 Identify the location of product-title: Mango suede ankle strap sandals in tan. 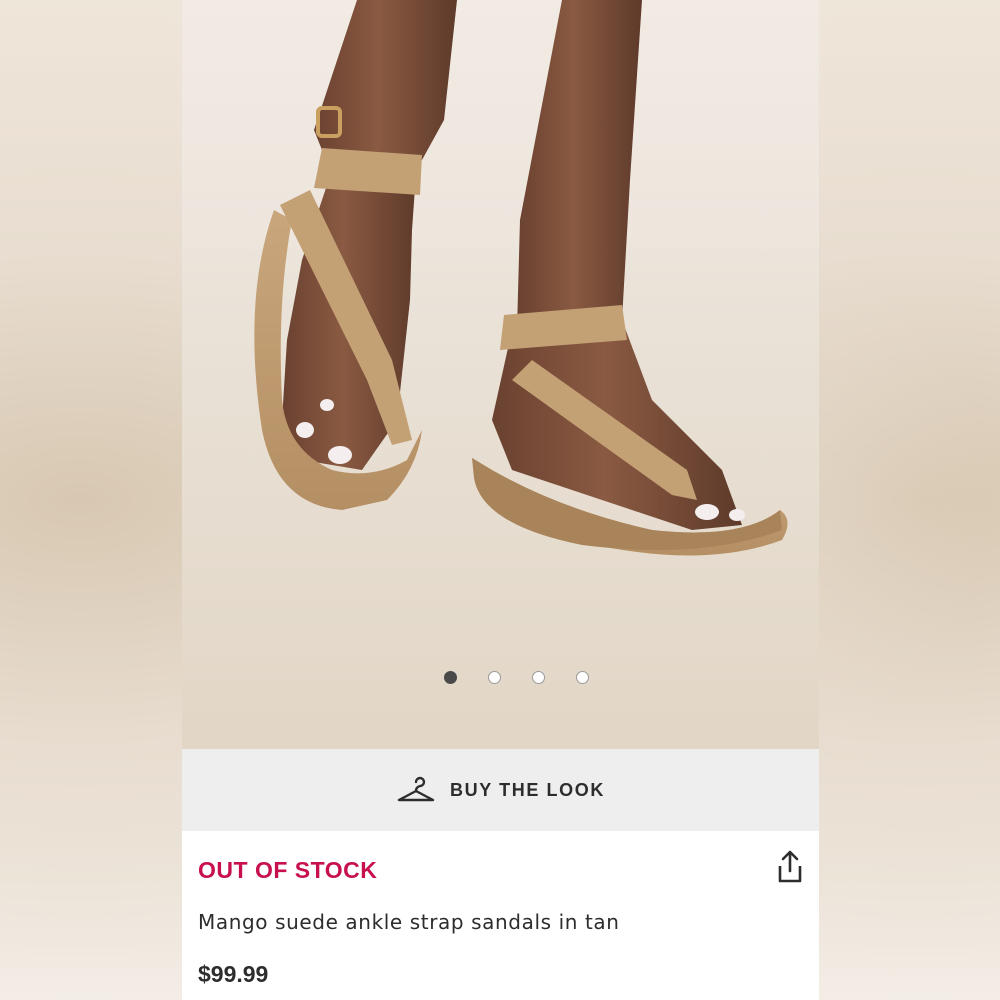
(409, 922).